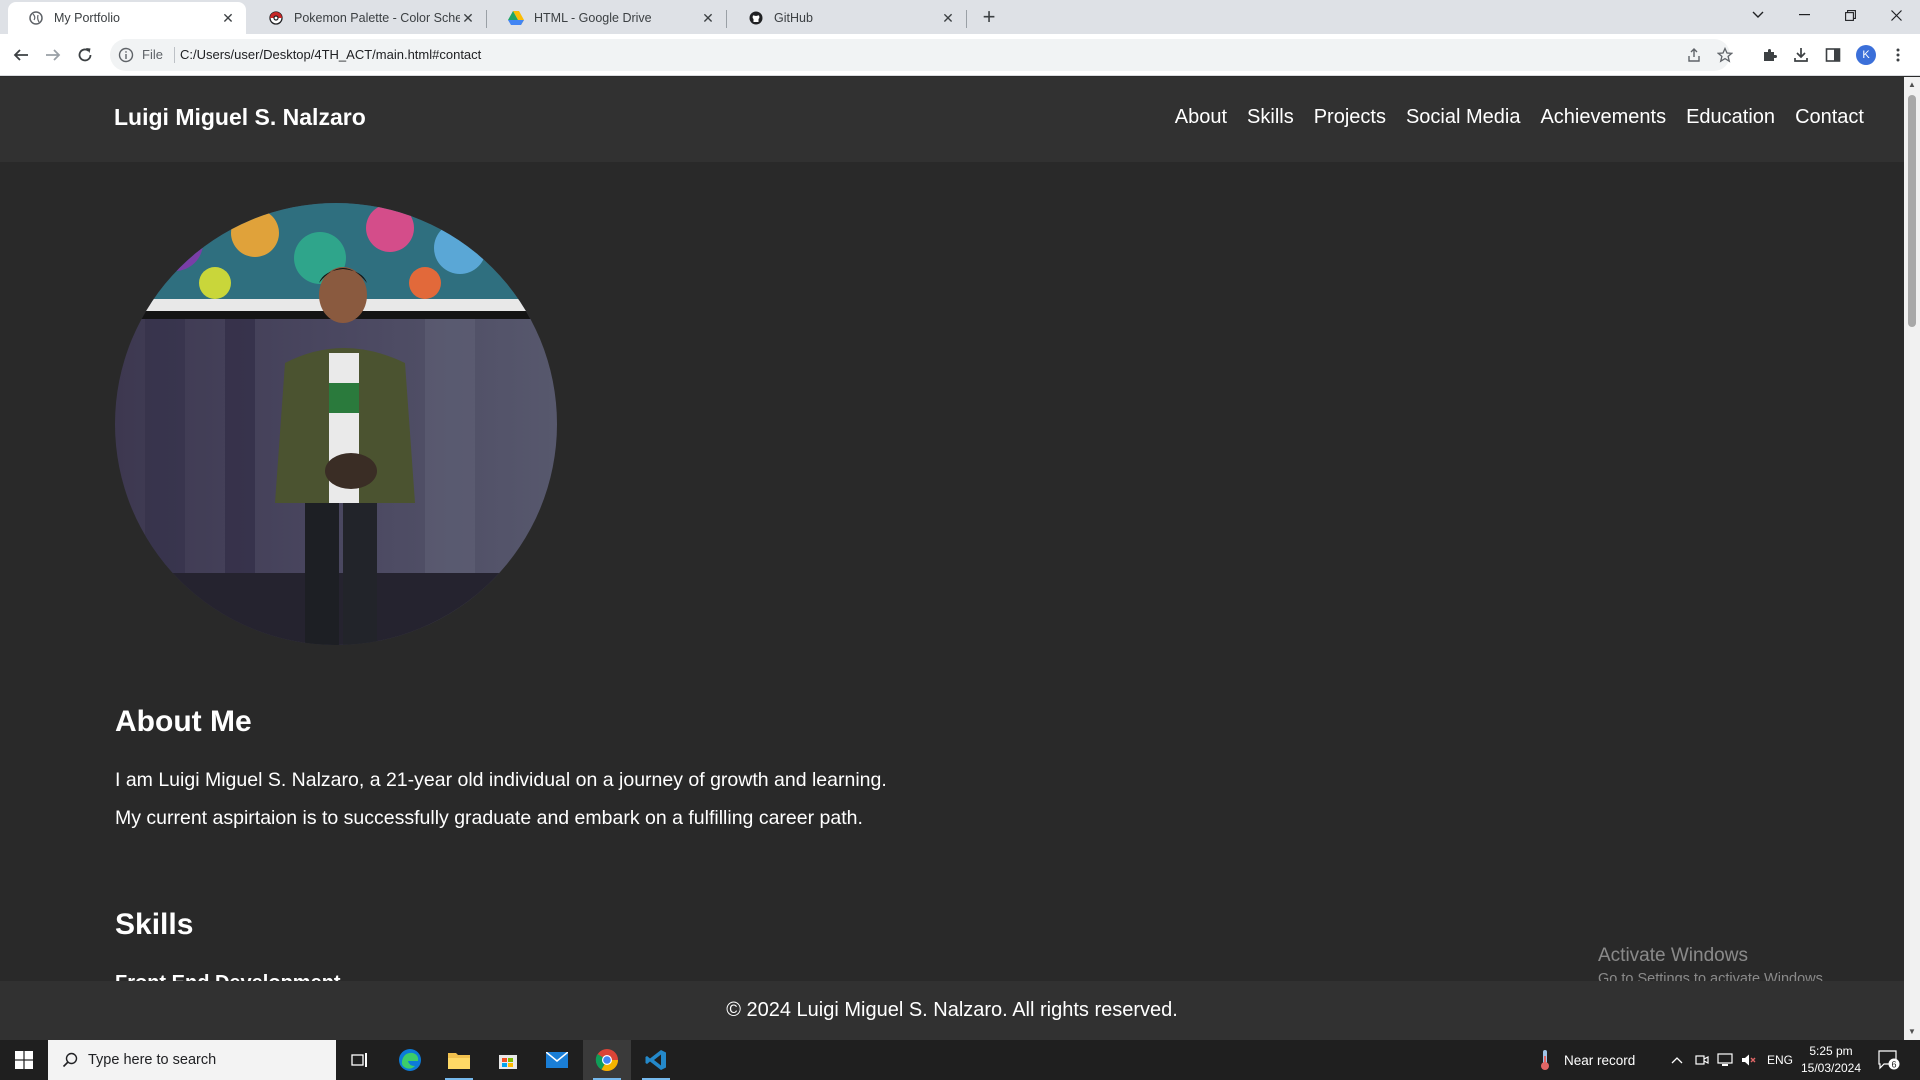 The image size is (1920, 1080). What do you see at coordinates (36, 18) in the screenshot?
I see `globe-icon` at bounding box center [36, 18].